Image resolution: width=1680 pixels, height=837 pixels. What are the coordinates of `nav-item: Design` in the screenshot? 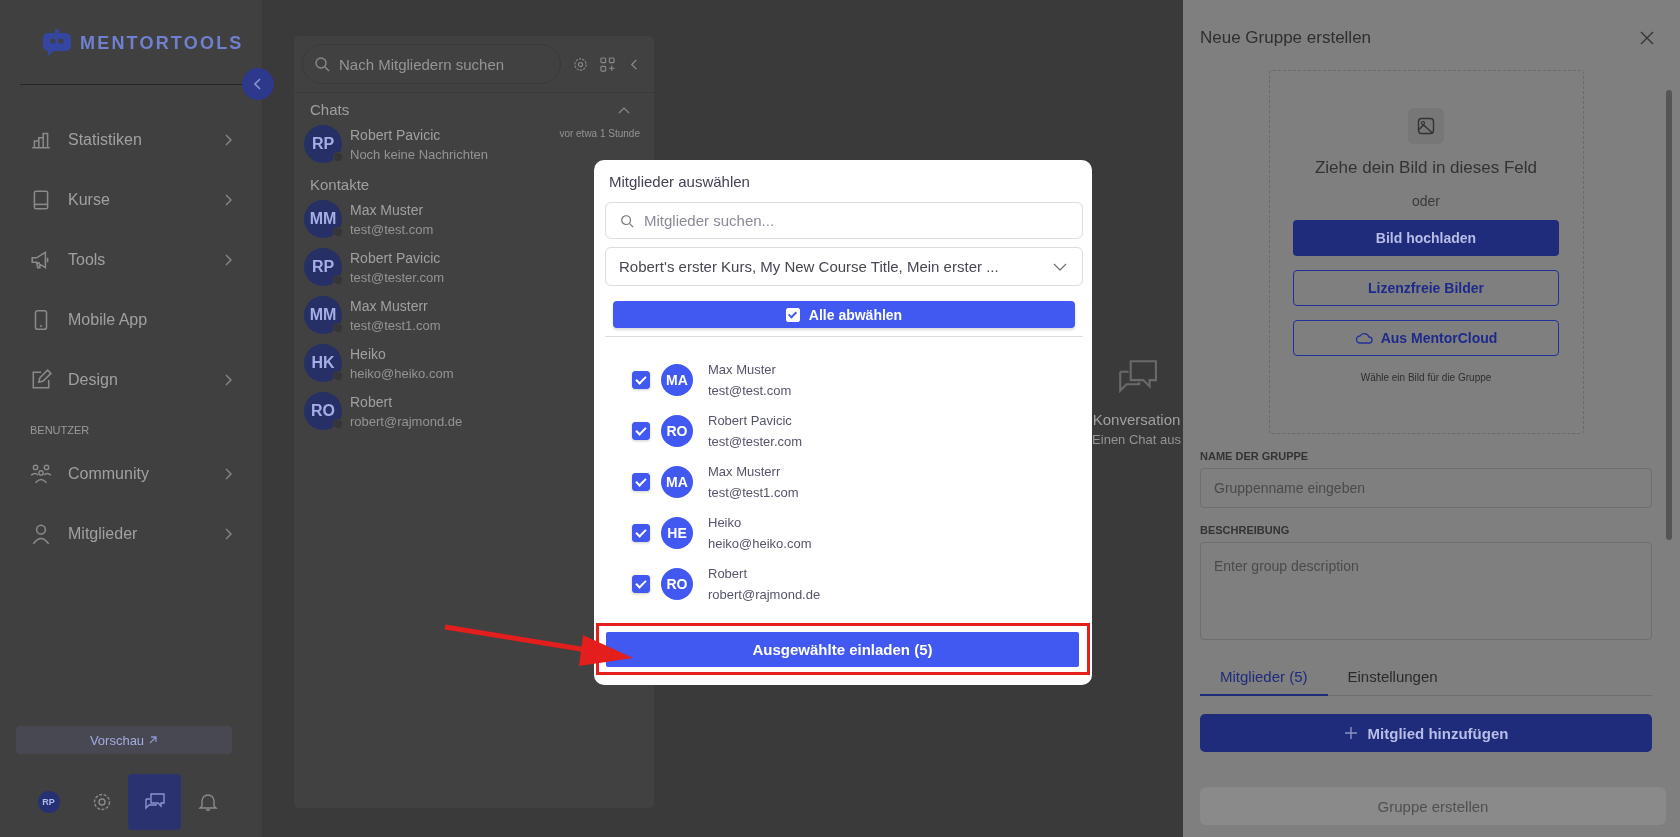 It's located at (136, 380).